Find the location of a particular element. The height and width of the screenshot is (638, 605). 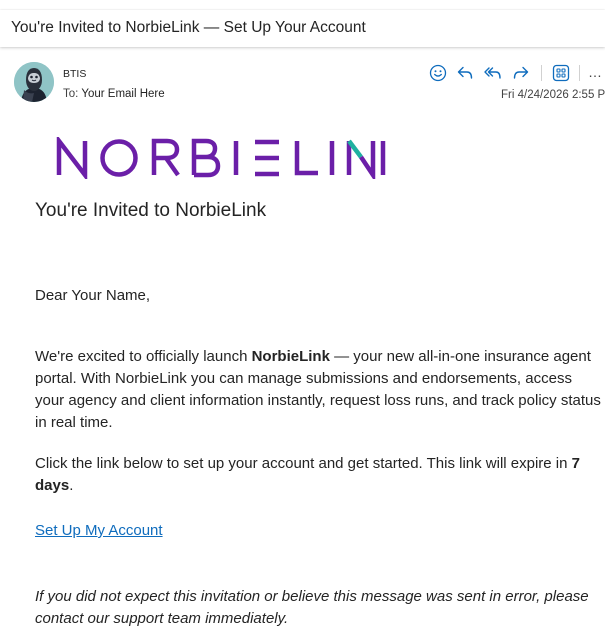

greeting: Dear Your Name, is located at coordinates (93, 295).